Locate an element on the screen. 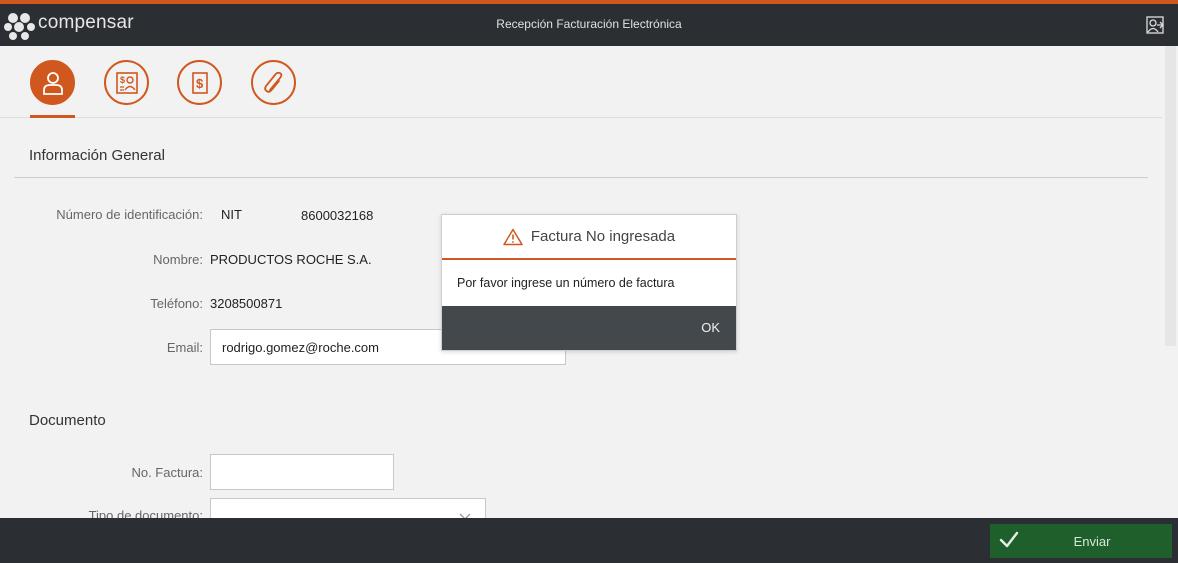 Image resolution: width=1178 pixels, height=563 pixels. phone-label: Teléfono: is located at coordinates (176, 303).